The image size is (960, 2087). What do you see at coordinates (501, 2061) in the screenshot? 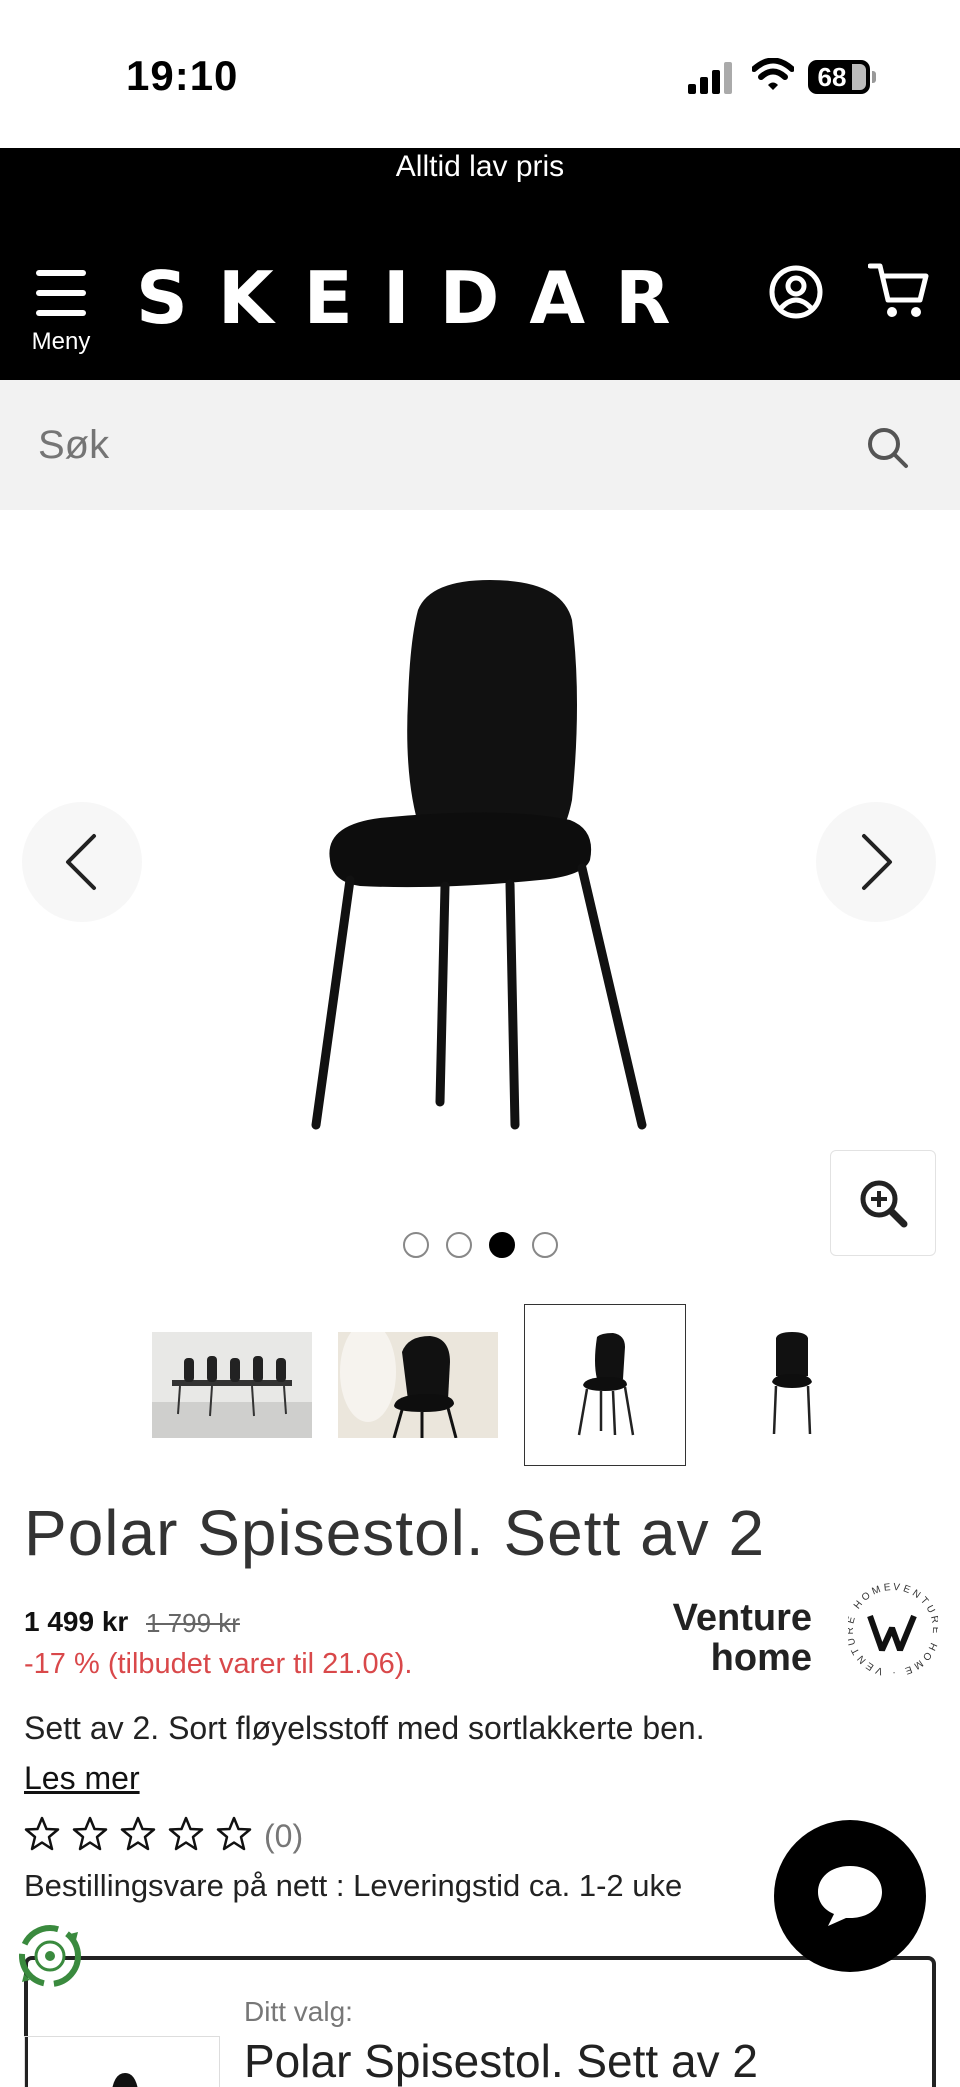
I see `choice-title: Polar Spisestol. Sett av 2` at bounding box center [501, 2061].